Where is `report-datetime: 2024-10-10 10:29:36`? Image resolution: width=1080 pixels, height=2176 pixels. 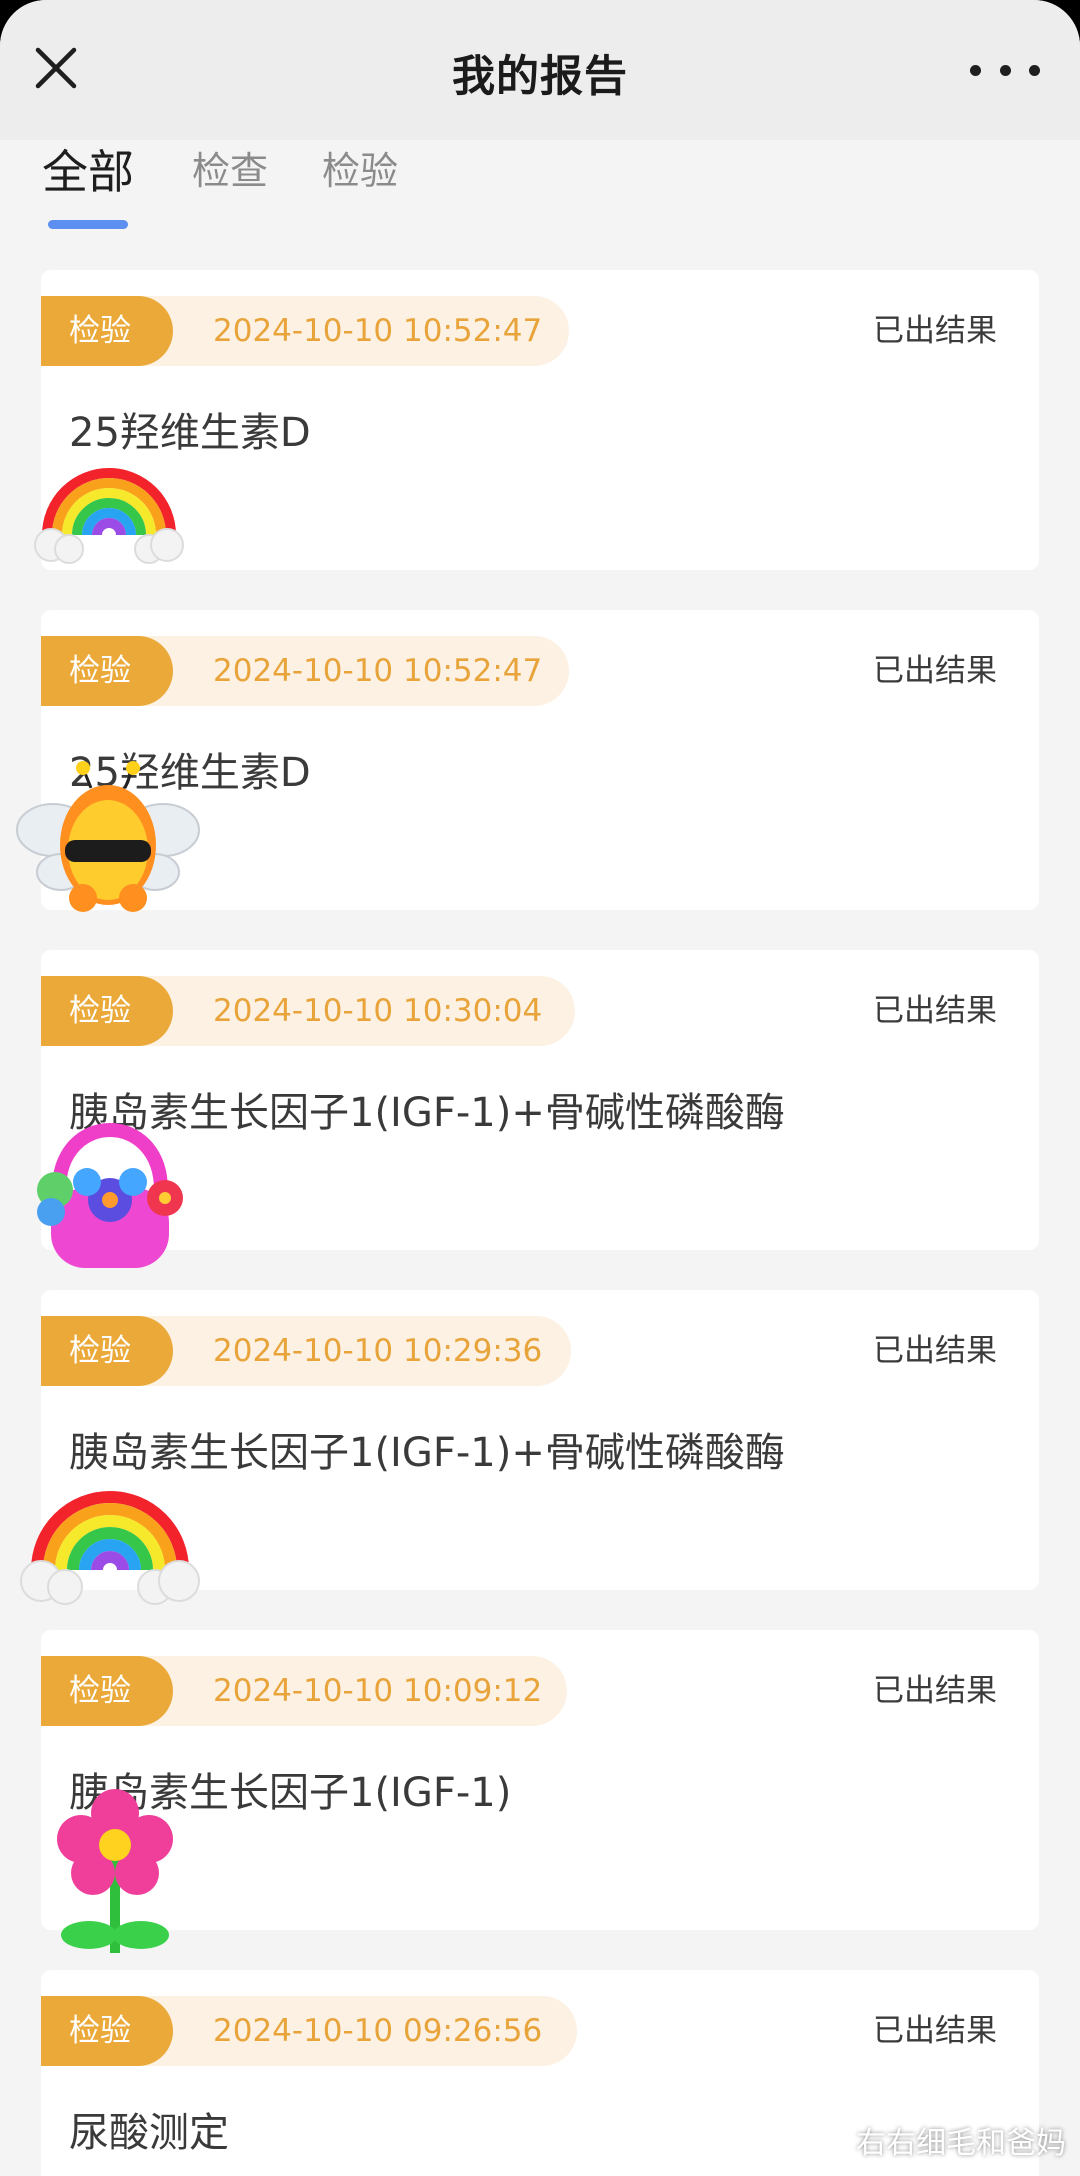
report-datetime: 2024-10-10 10:29:36 is located at coordinates (378, 1351).